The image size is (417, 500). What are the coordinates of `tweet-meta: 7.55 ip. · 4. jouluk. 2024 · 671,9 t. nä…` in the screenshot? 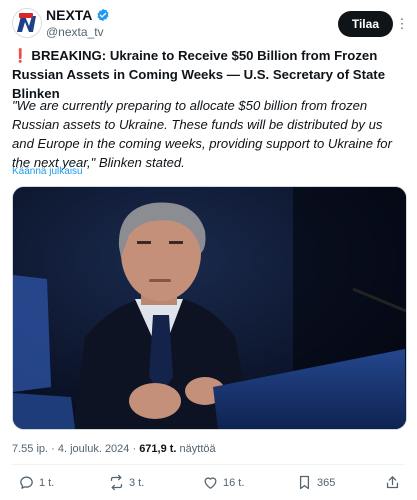 It's located at (114, 449).